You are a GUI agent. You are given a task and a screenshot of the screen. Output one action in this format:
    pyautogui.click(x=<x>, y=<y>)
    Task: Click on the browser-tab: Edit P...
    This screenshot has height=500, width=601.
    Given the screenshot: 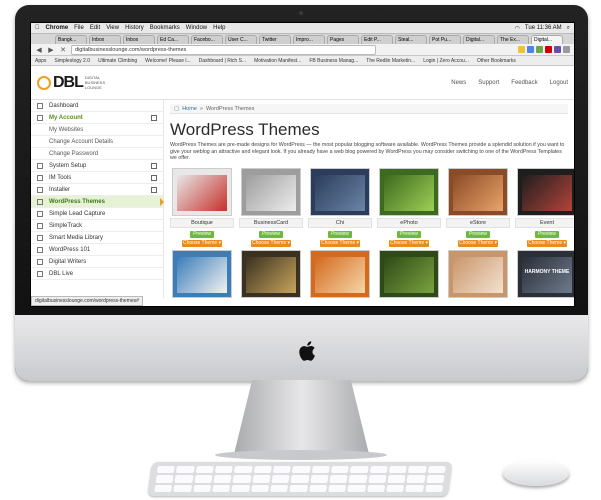 What is the action you would take?
    pyautogui.click(x=377, y=39)
    